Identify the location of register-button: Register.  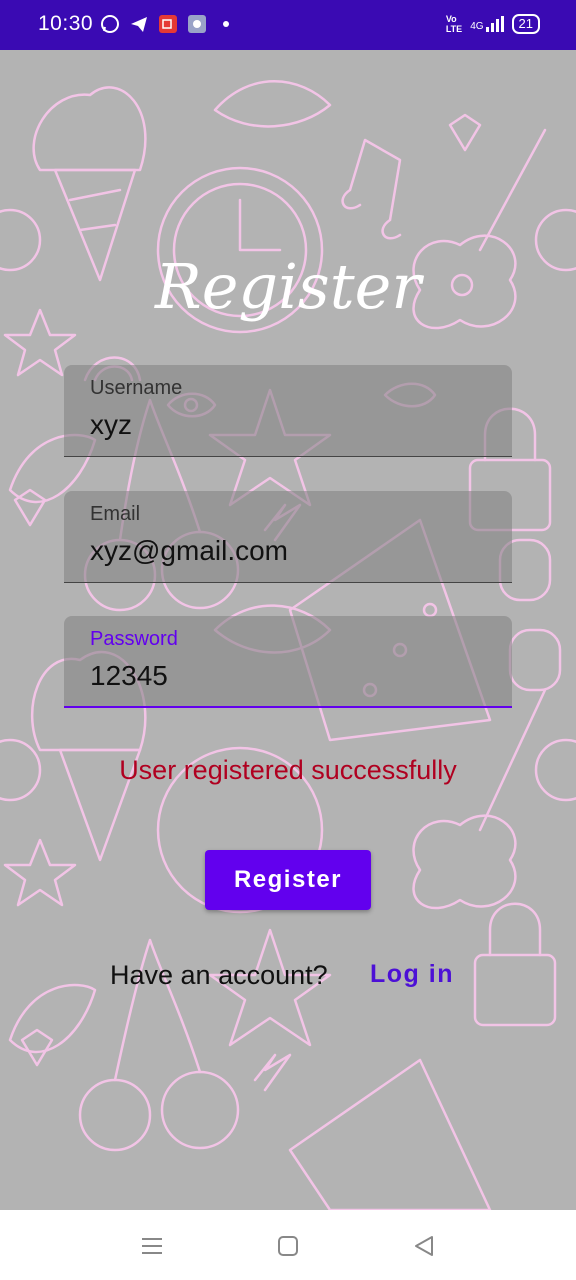
(288, 880).